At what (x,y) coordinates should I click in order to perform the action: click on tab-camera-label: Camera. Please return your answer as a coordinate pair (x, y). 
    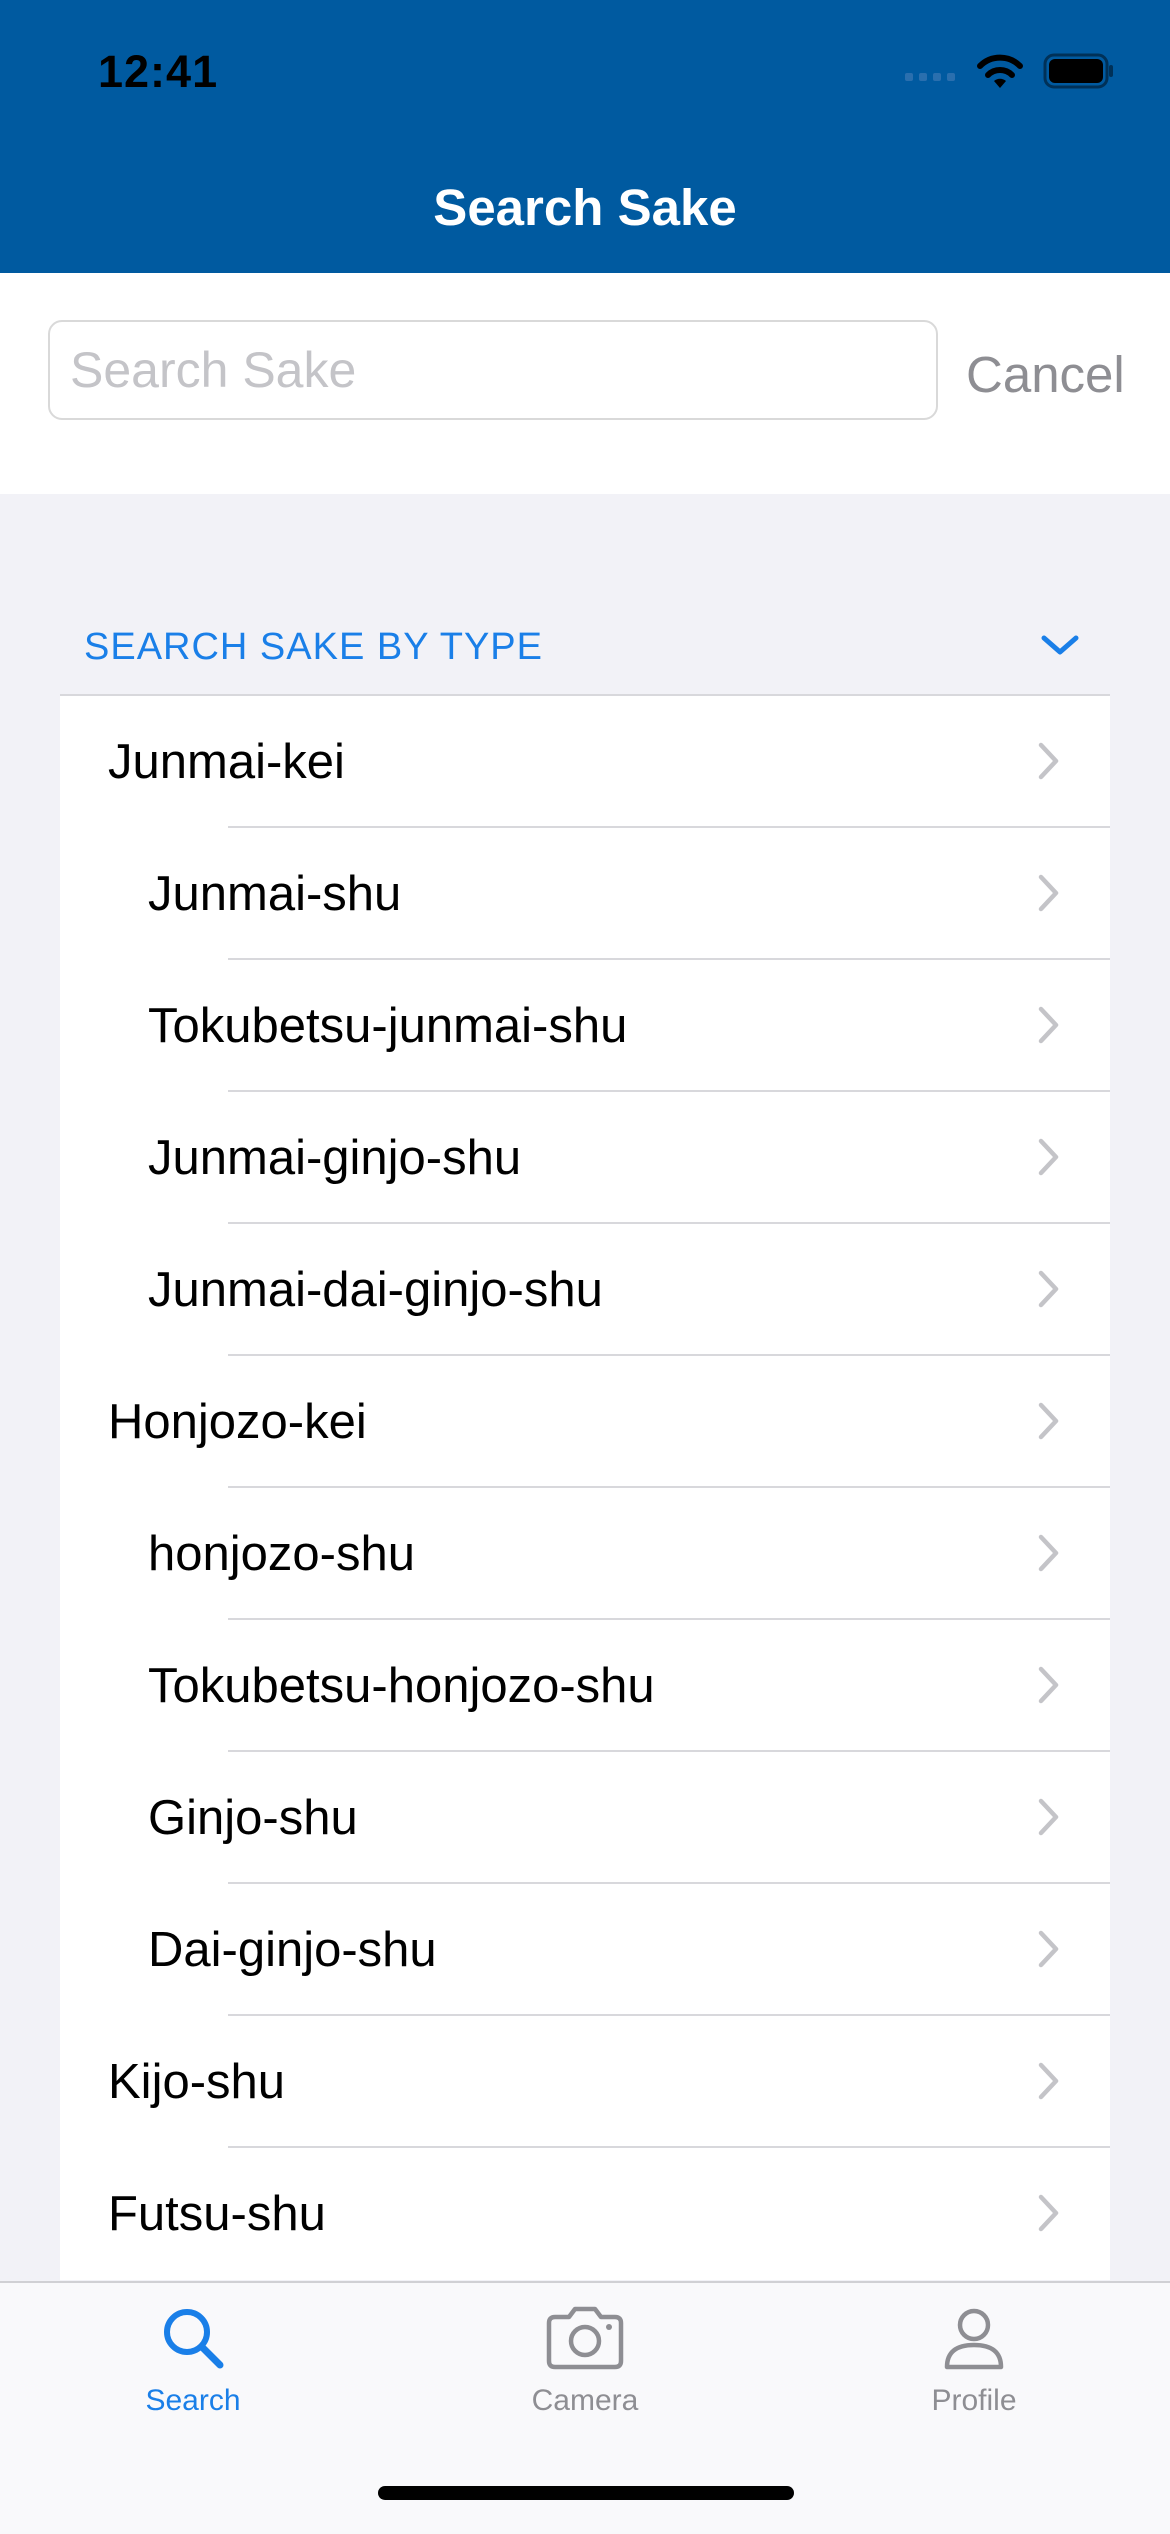
    Looking at the image, I should click on (585, 2400).